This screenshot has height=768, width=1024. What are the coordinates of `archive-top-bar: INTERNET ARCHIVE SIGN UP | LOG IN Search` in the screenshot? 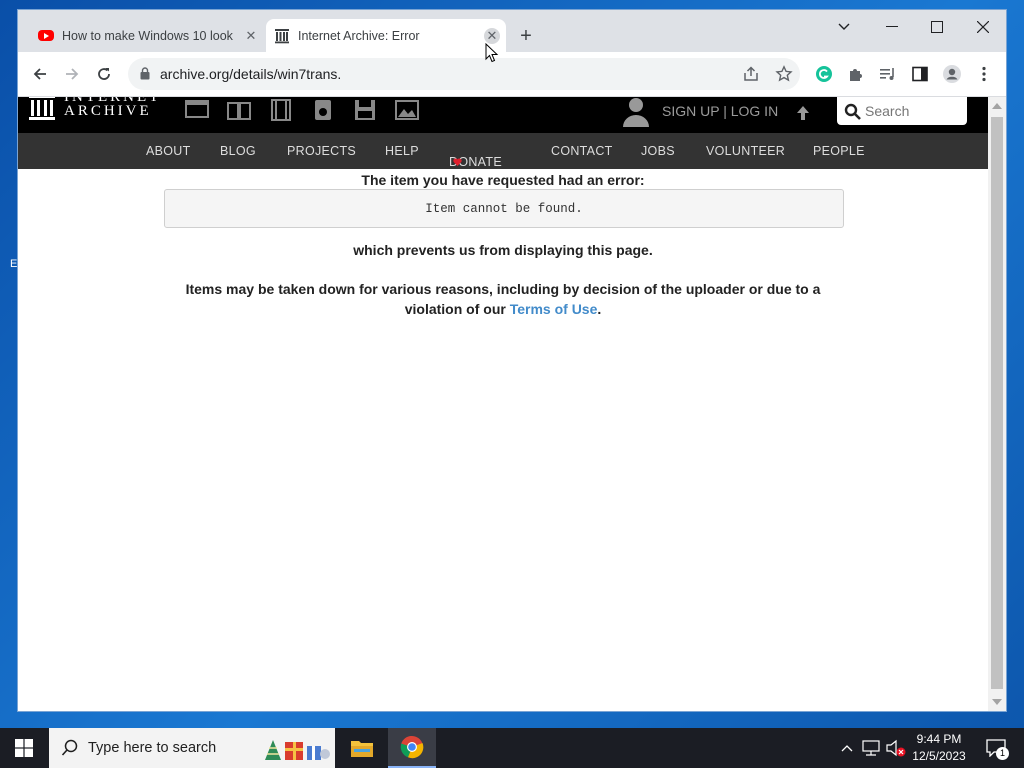 It's located at (503, 115).